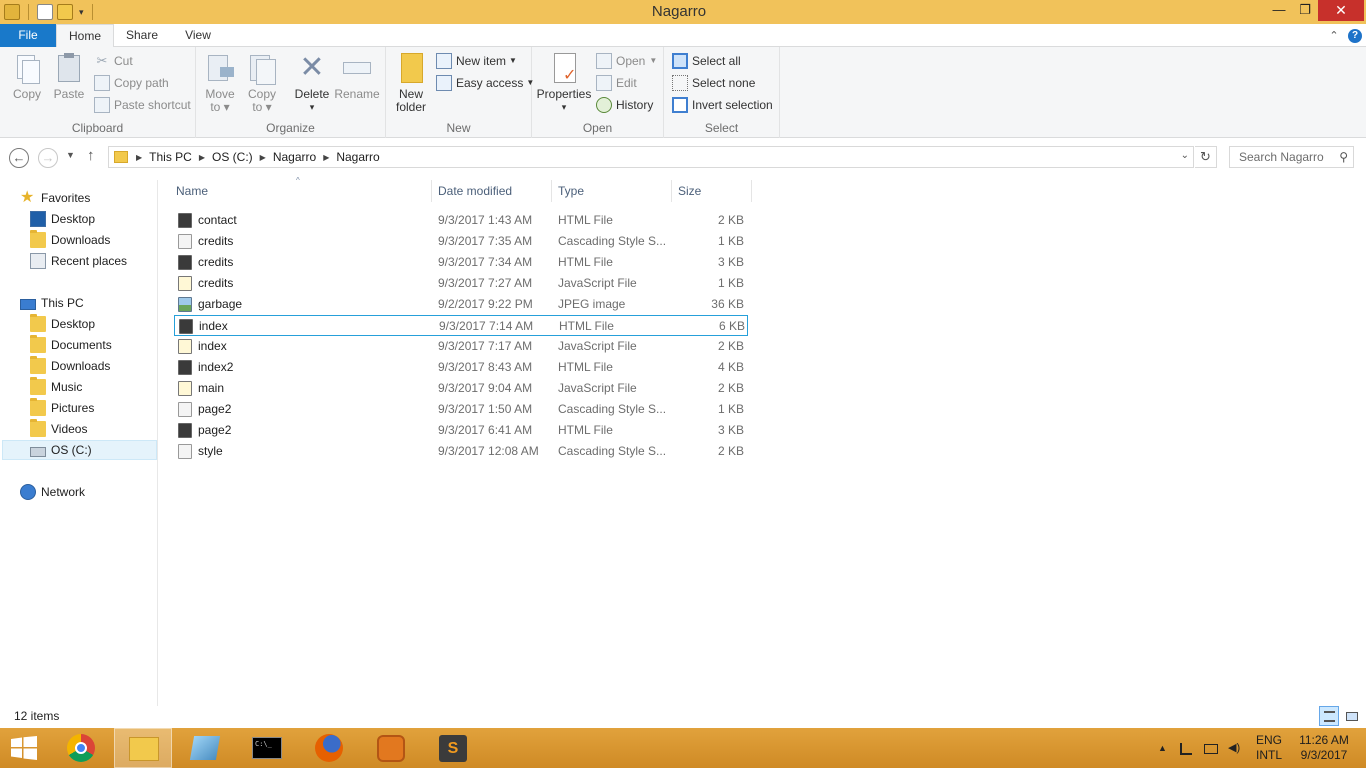  What do you see at coordinates (730, 283) in the screenshot?
I see `file-size: 1 KB` at bounding box center [730, 283].